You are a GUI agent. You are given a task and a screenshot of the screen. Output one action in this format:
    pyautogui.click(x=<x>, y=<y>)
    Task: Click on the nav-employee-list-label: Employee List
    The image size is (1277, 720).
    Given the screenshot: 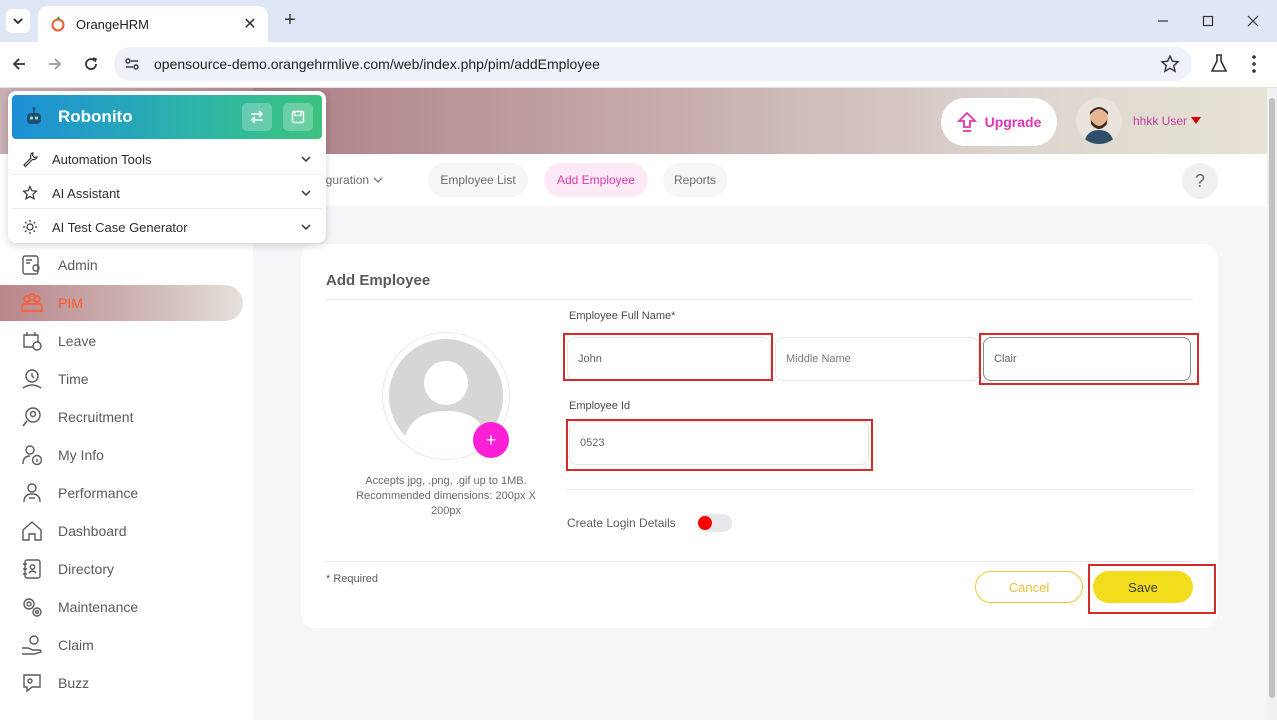 What is the action you would take?
    pyautogui.click(x=478, y=180)
    